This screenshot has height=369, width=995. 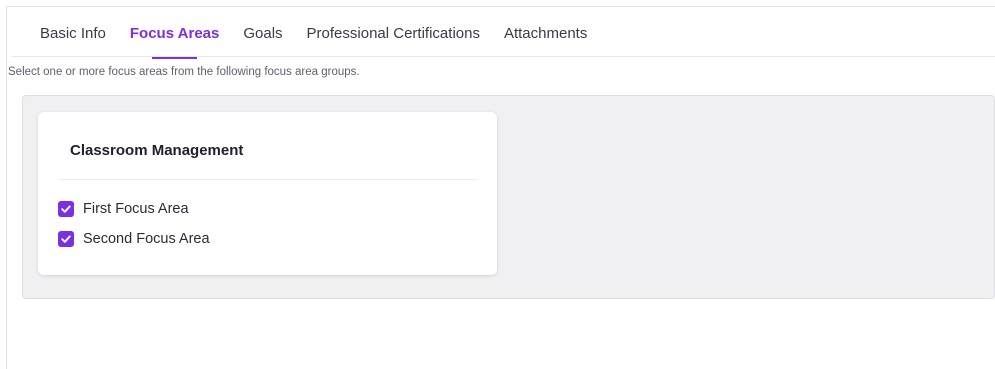 I want to click on focus-area-option-label: Second Focus Area, so click(x=146, y=239).